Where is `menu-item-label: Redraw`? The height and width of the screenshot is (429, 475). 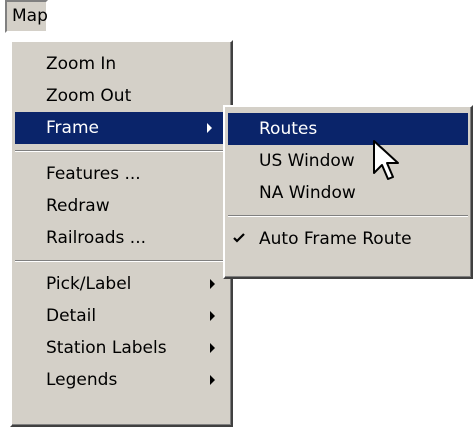 menu-item-label: Redraw is located at coordinates (78, 205).